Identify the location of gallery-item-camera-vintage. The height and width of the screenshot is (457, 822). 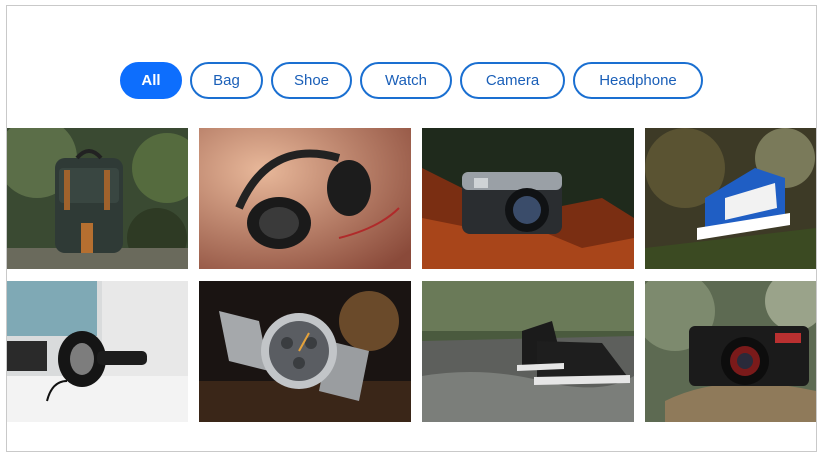
(730, 351).